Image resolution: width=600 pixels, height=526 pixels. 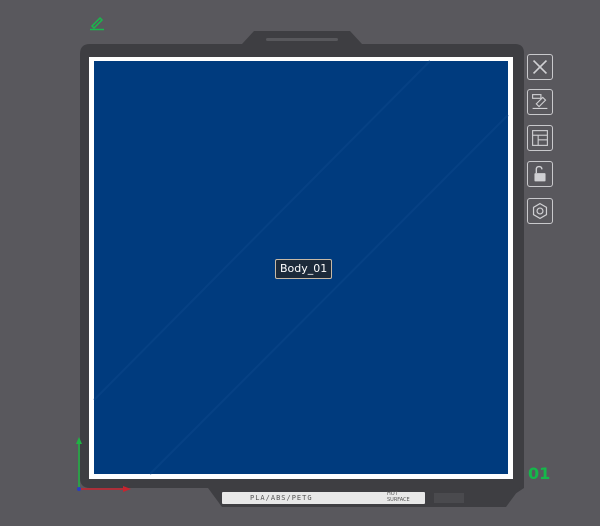 I want to click on edit-plate-icon, so click(x=540, y=102).